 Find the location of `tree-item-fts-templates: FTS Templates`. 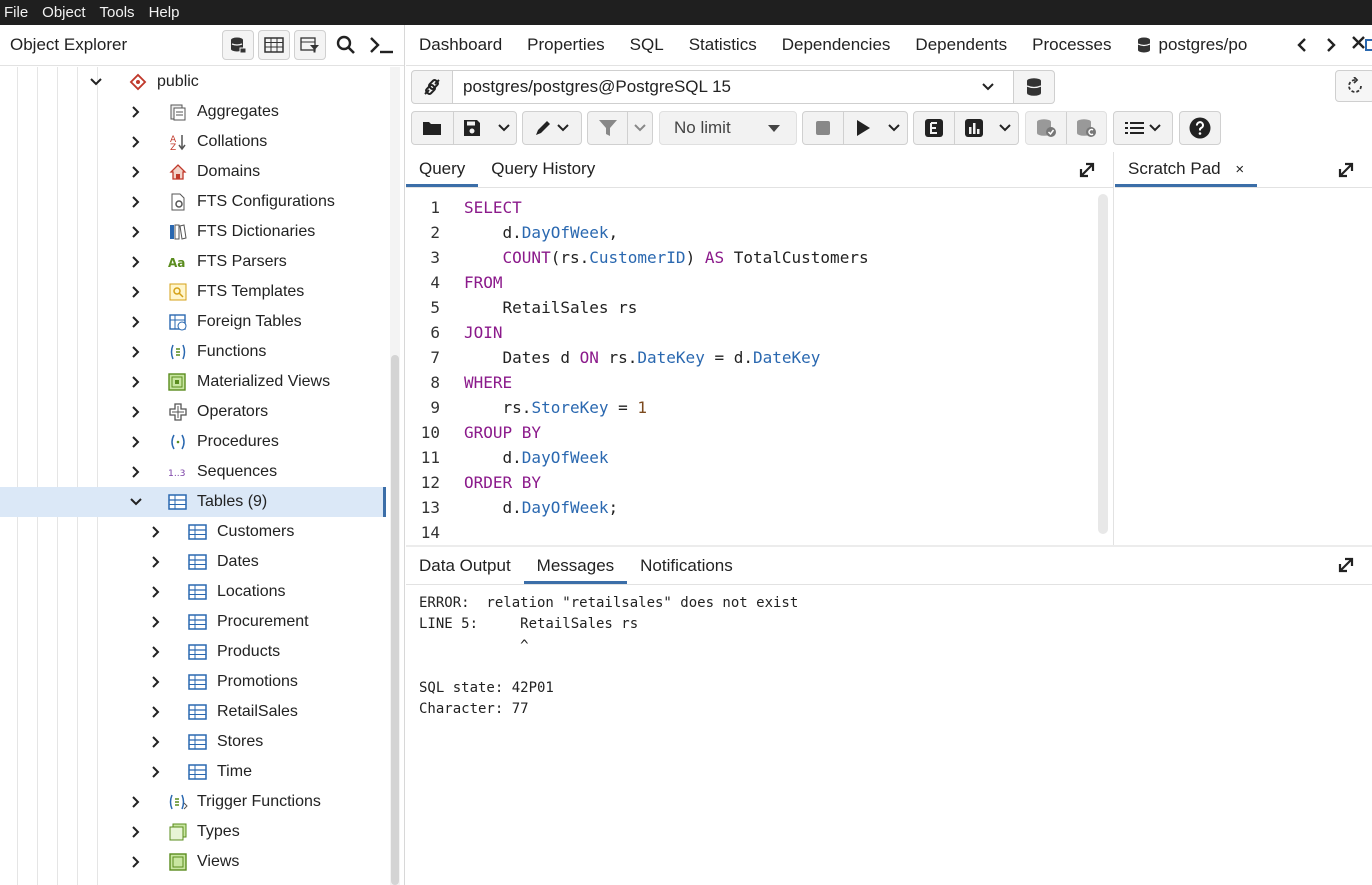

tree-item-fts-templates: FTS Templates is located at coordinates (193, 292).